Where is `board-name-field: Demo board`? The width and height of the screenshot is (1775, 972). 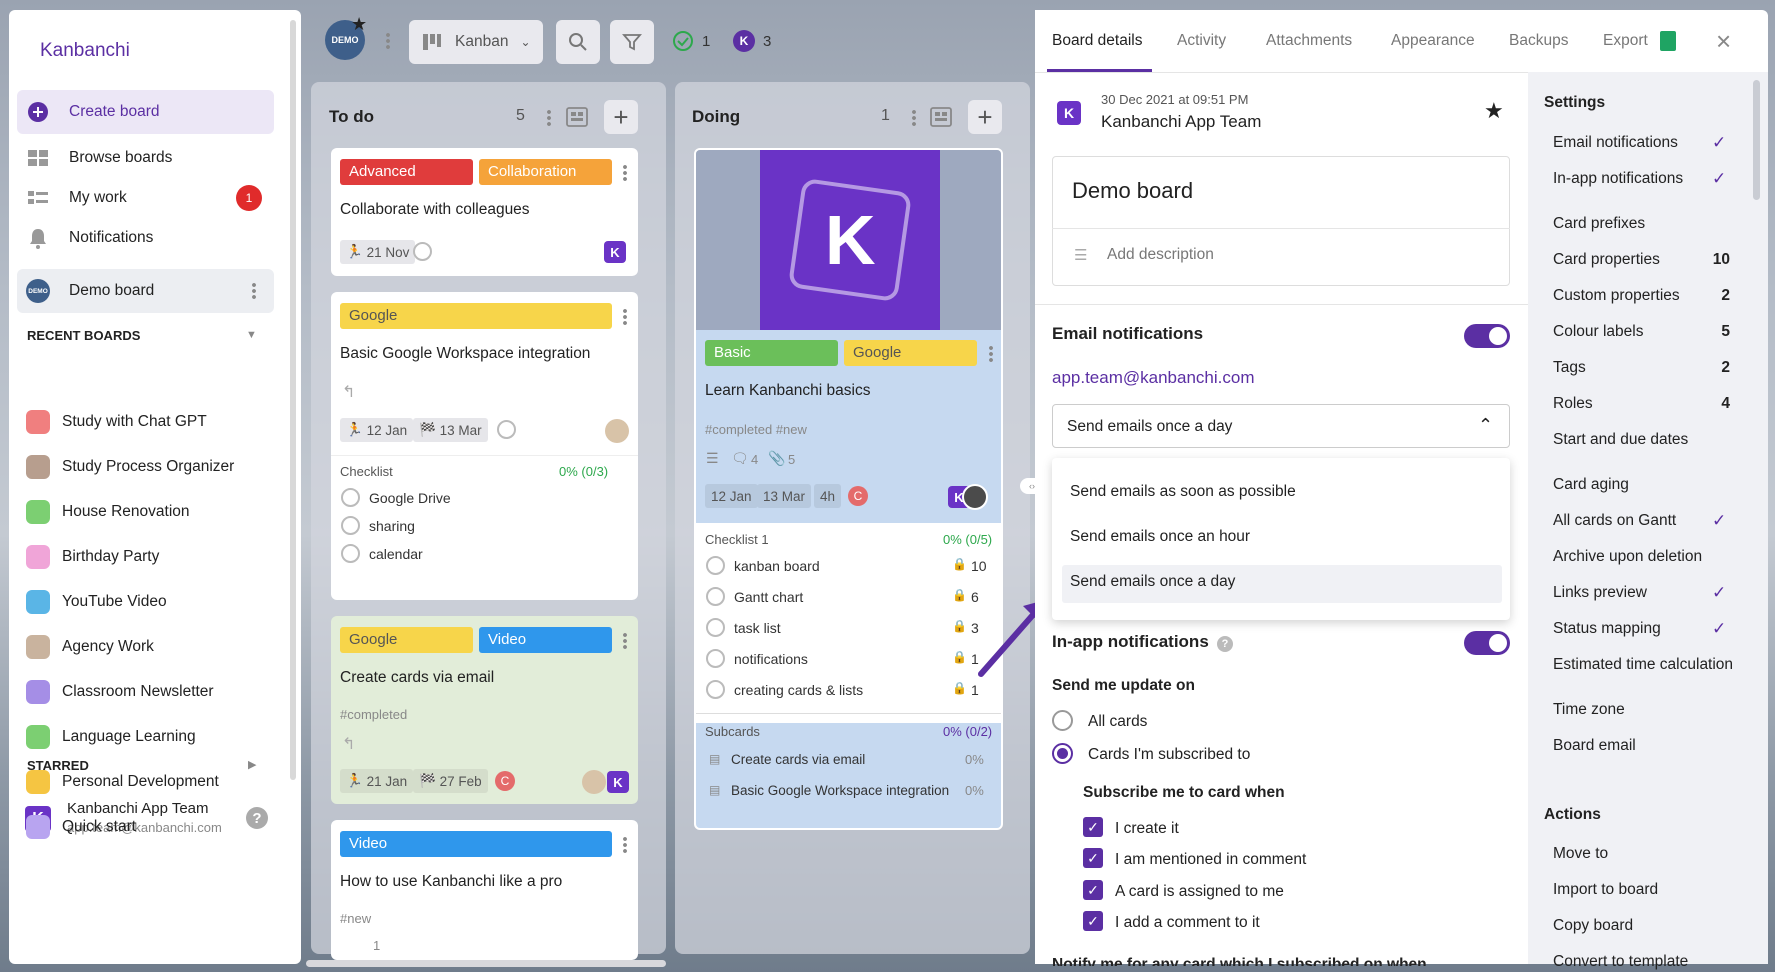
board-name-field: Demo board is located at coordinates (1132, 191).